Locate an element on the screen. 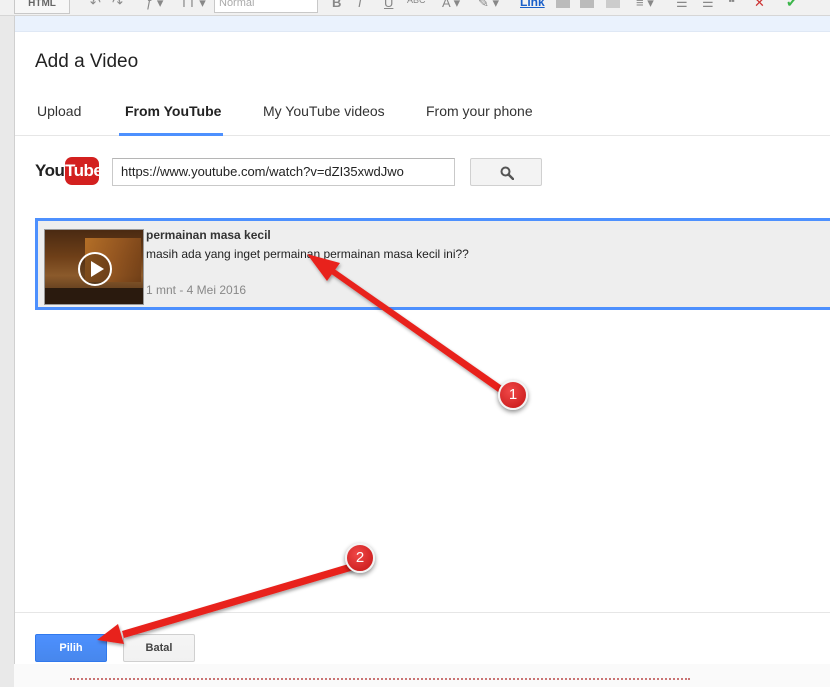 The height and width of the screenshot is (687, 830). numbered-list-icon: ☰ is located at coordinates (682, 5).